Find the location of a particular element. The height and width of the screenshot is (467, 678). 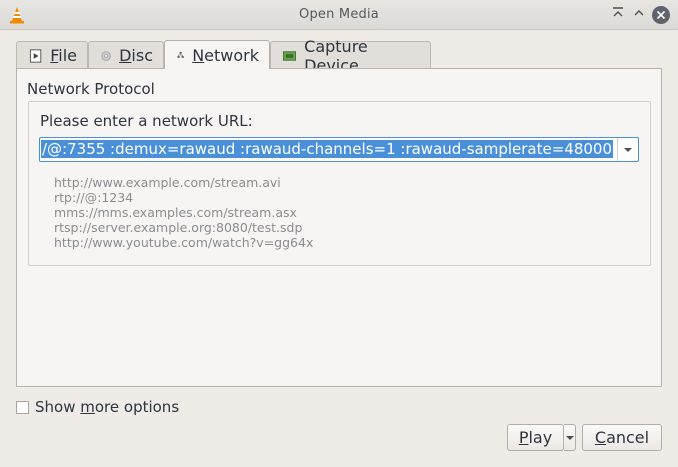

url-example: http://www.youtube.com/watch?v=gg64x is located at coordinates (184, 242).